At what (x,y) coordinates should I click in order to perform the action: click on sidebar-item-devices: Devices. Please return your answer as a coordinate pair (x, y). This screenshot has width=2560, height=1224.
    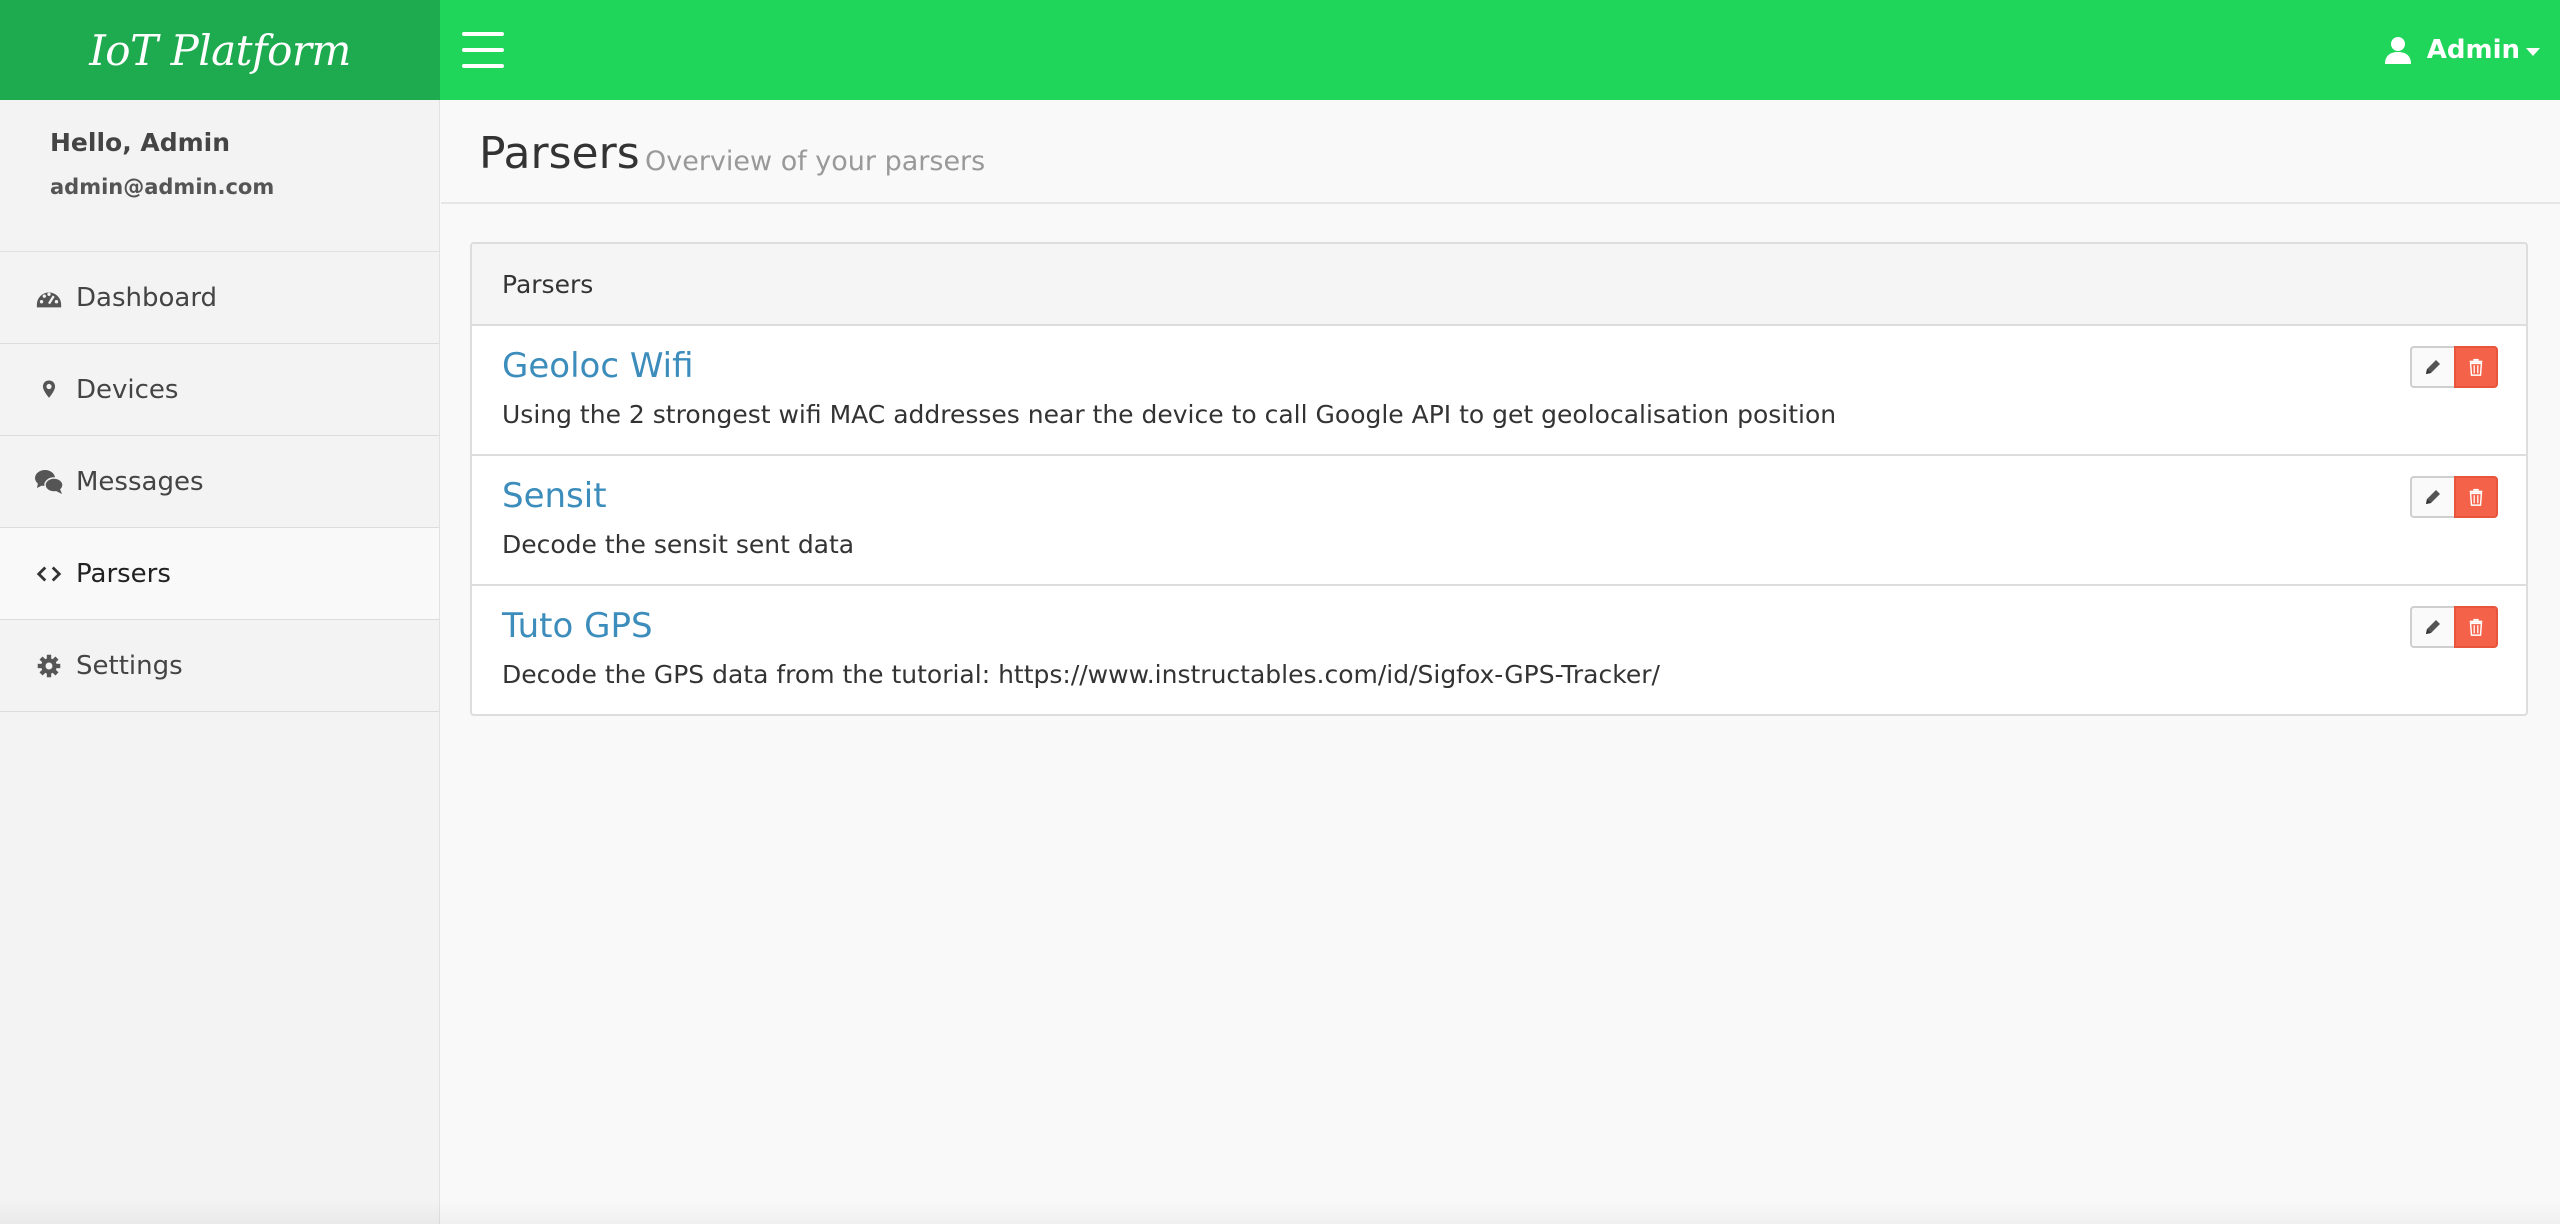
    Looking at the image, I should click on (219, 390).